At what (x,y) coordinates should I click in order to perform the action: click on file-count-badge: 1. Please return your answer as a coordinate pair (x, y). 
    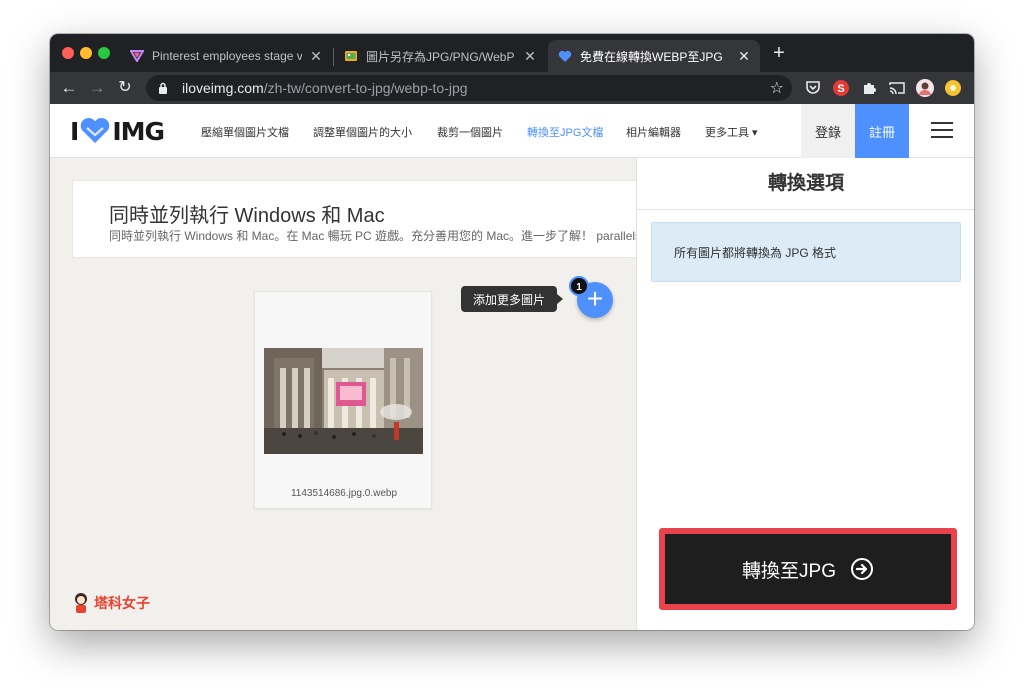
    Looking at the image, I should click on (579, 286).